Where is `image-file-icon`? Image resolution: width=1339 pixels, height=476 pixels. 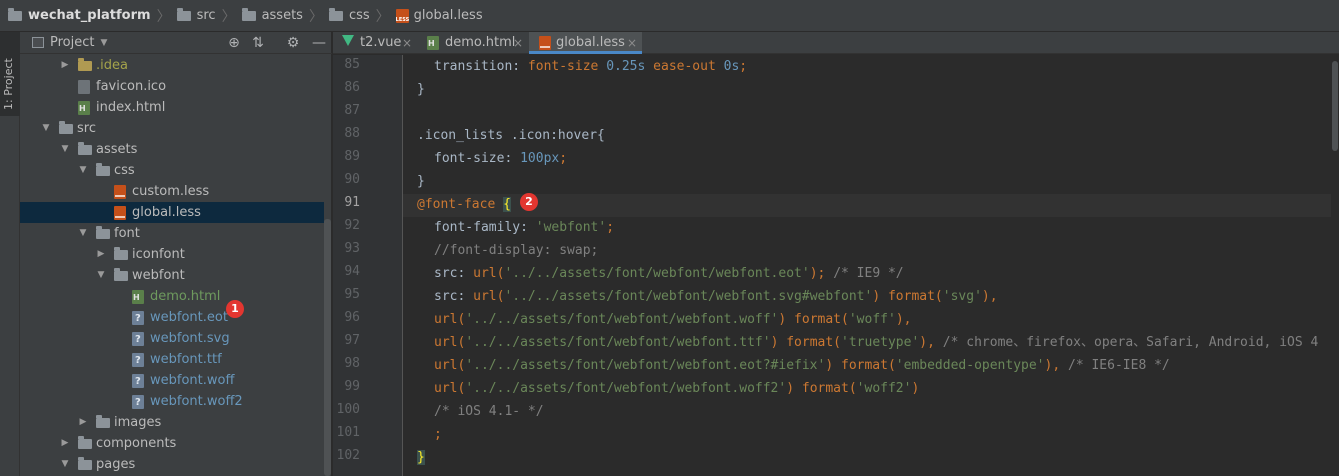 image-file-icon is located at coordinates (84, 87).